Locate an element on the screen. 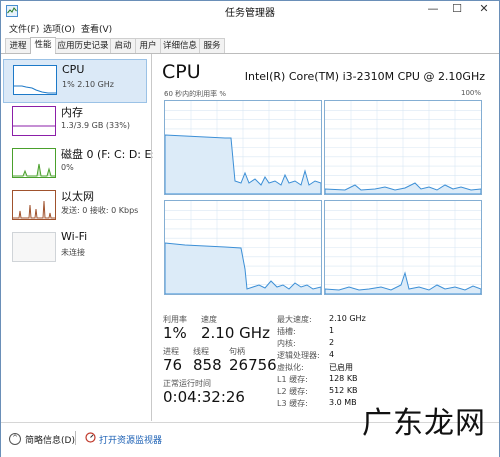 This screenshot has width=500, height=457. resource-wifi: Wi-Fi 未连接 is located at coordinates (74, 248).